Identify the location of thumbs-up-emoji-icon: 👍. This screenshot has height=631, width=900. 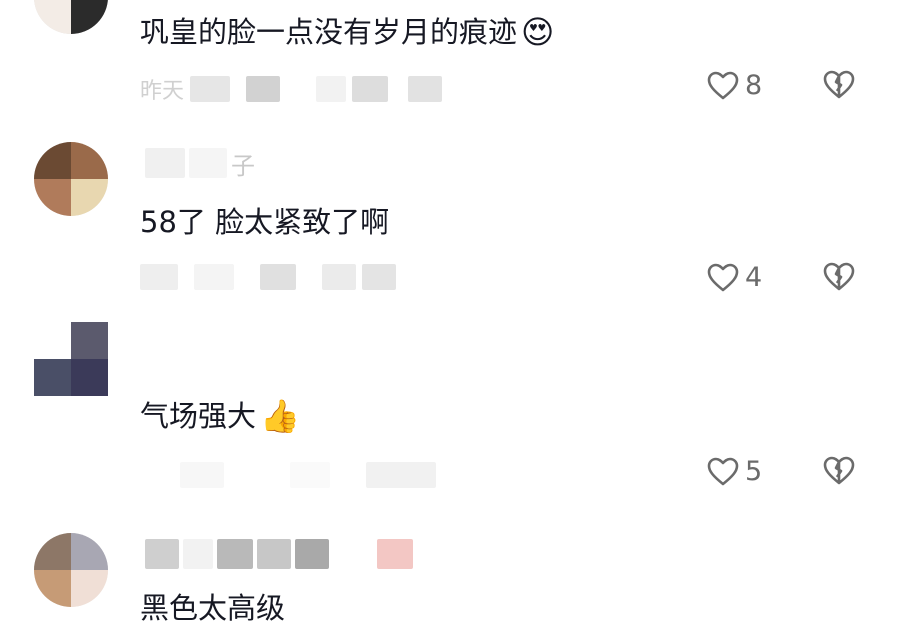
(280, 416).